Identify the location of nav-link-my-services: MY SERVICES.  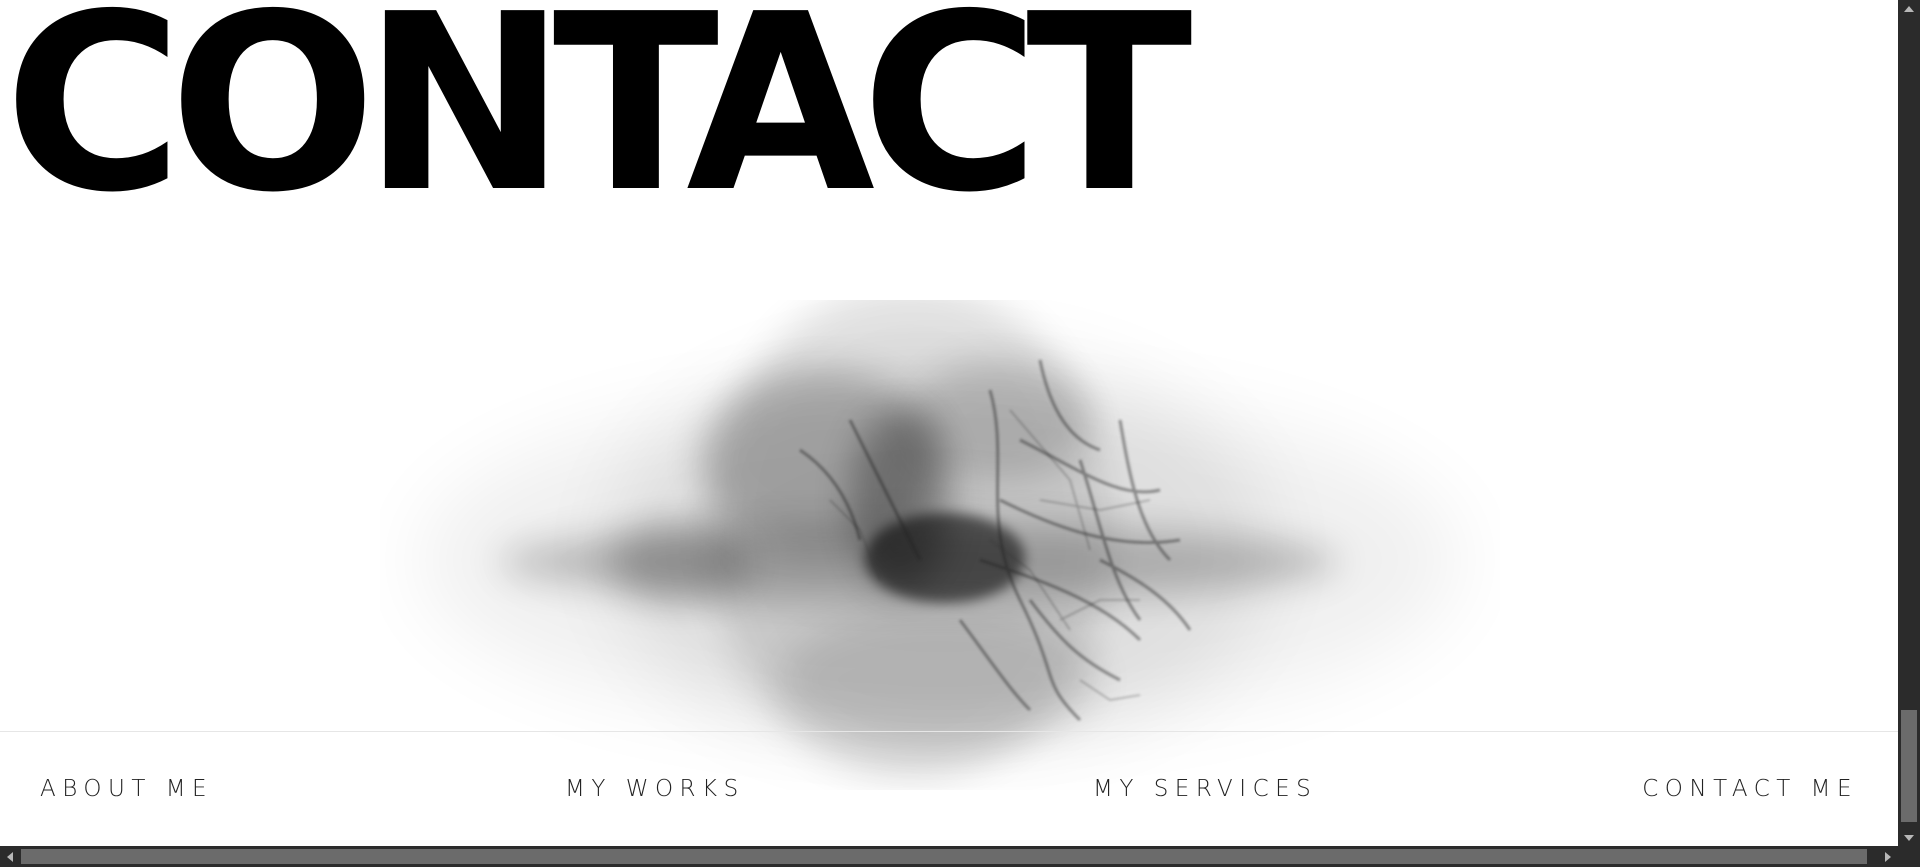
(1205, 789).